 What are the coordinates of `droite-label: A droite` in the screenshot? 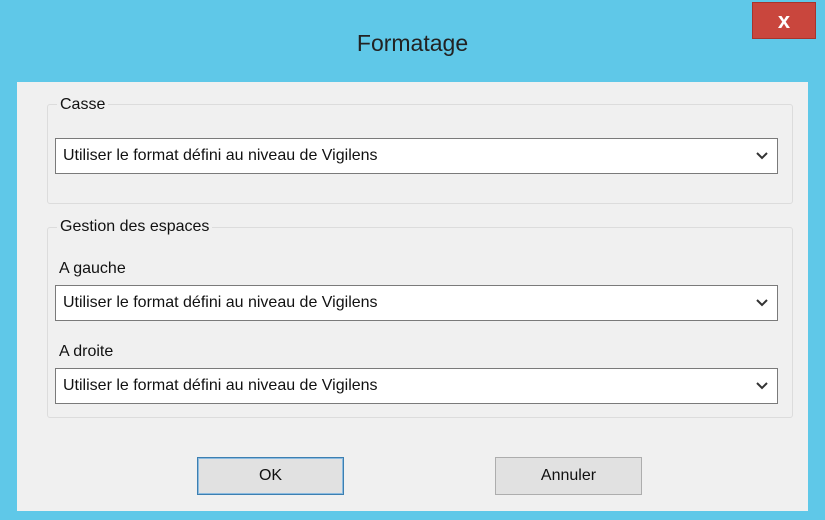 It's located at (86, 351).